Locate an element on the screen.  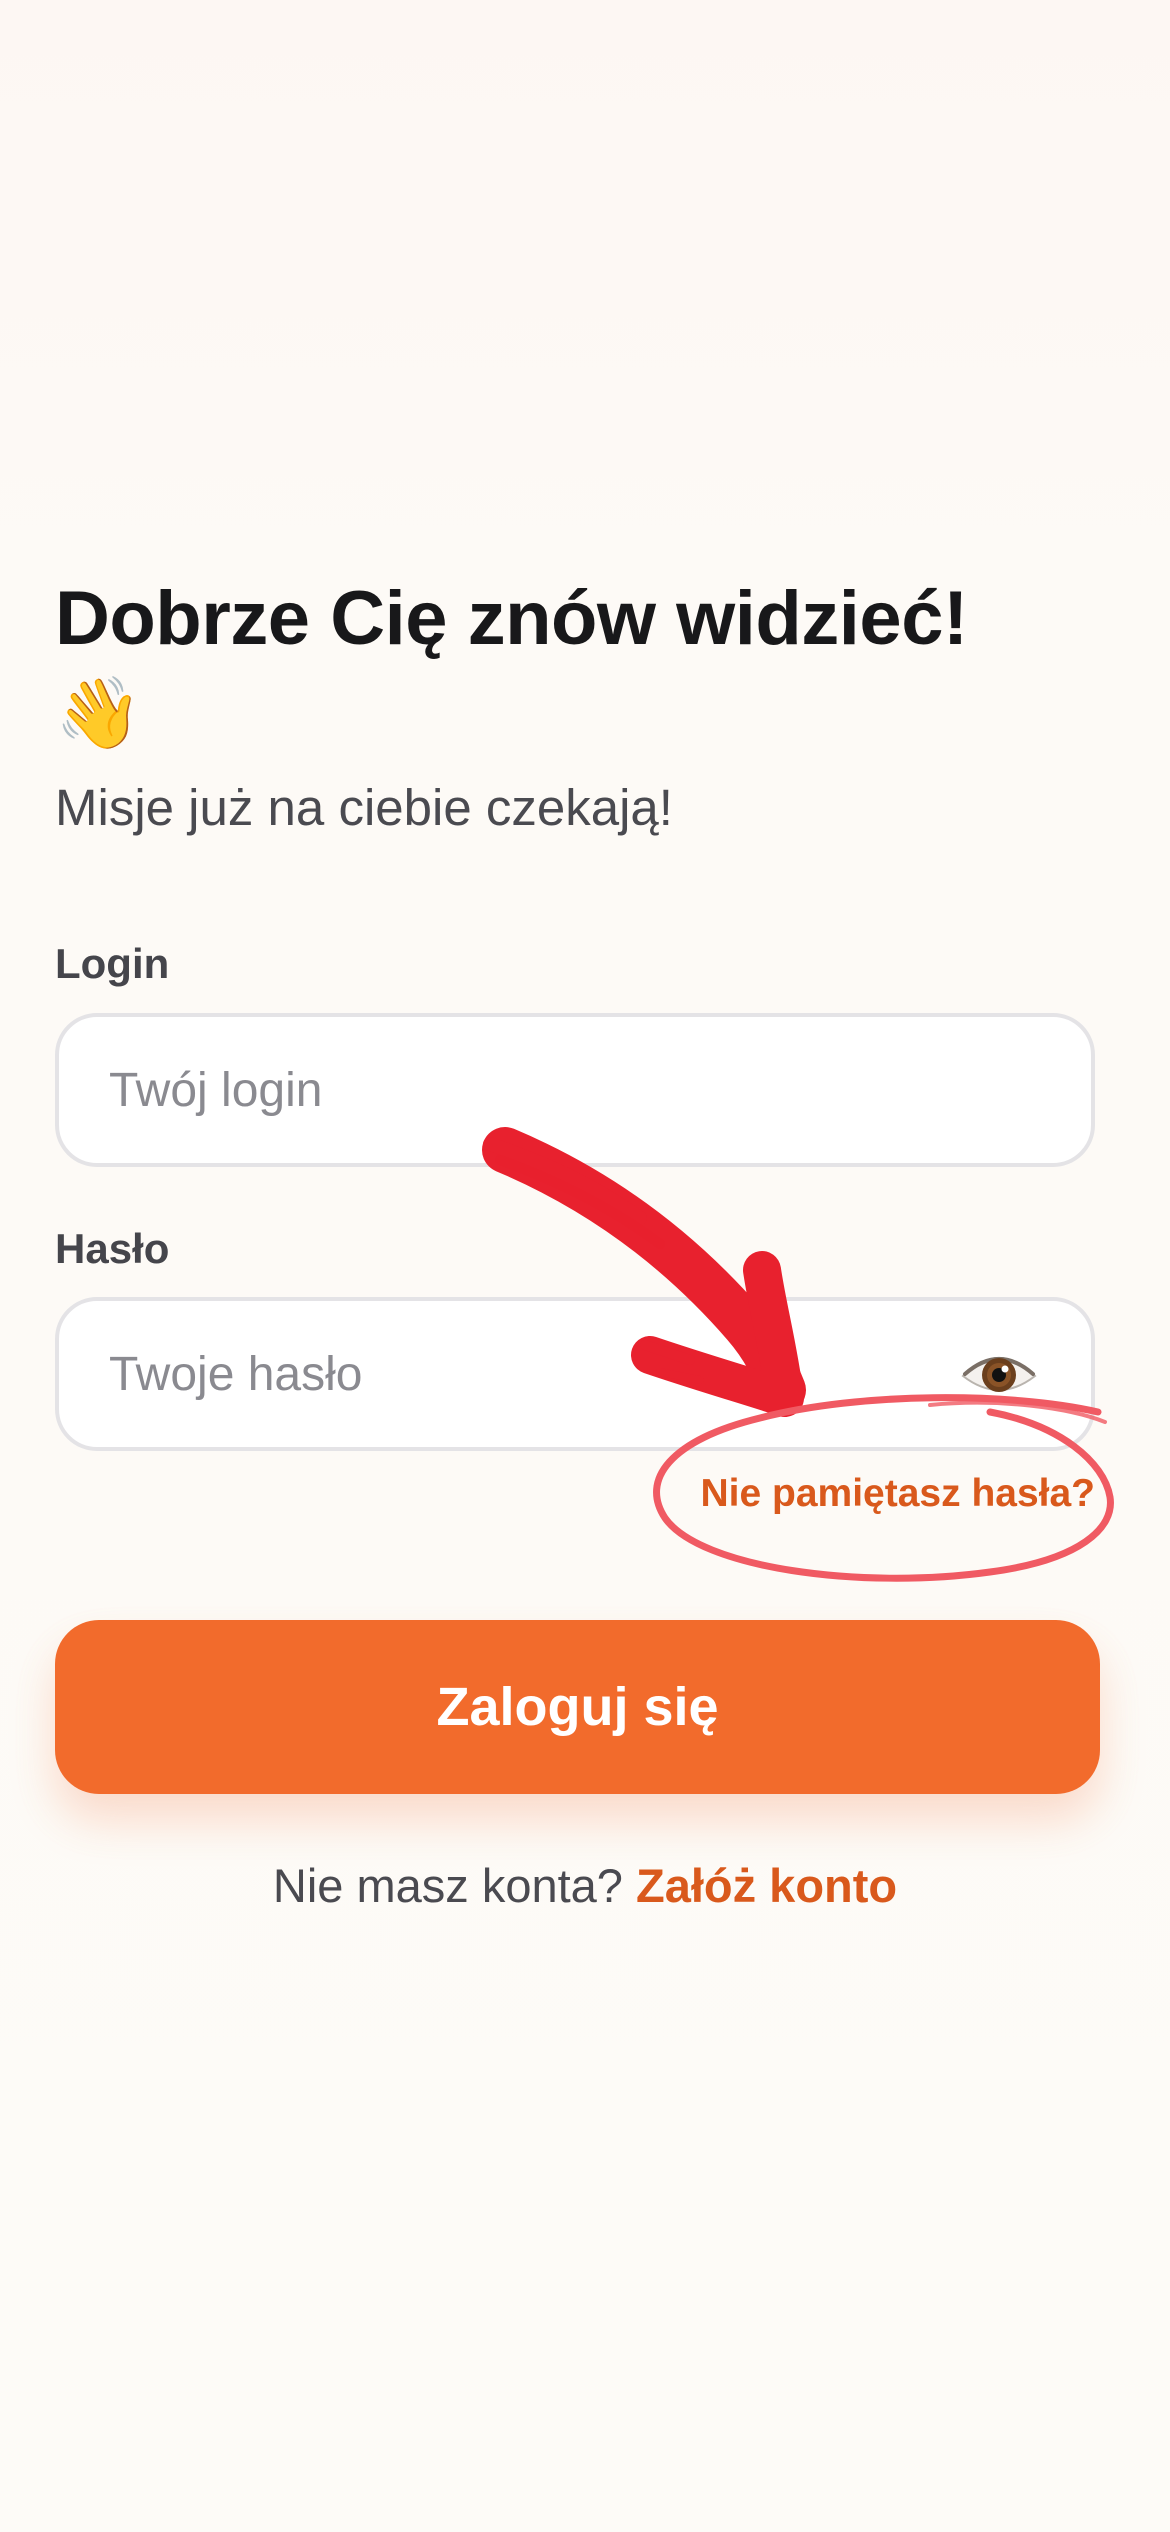
login-button: Zaloguj się is located at coordinates (577, 1707).